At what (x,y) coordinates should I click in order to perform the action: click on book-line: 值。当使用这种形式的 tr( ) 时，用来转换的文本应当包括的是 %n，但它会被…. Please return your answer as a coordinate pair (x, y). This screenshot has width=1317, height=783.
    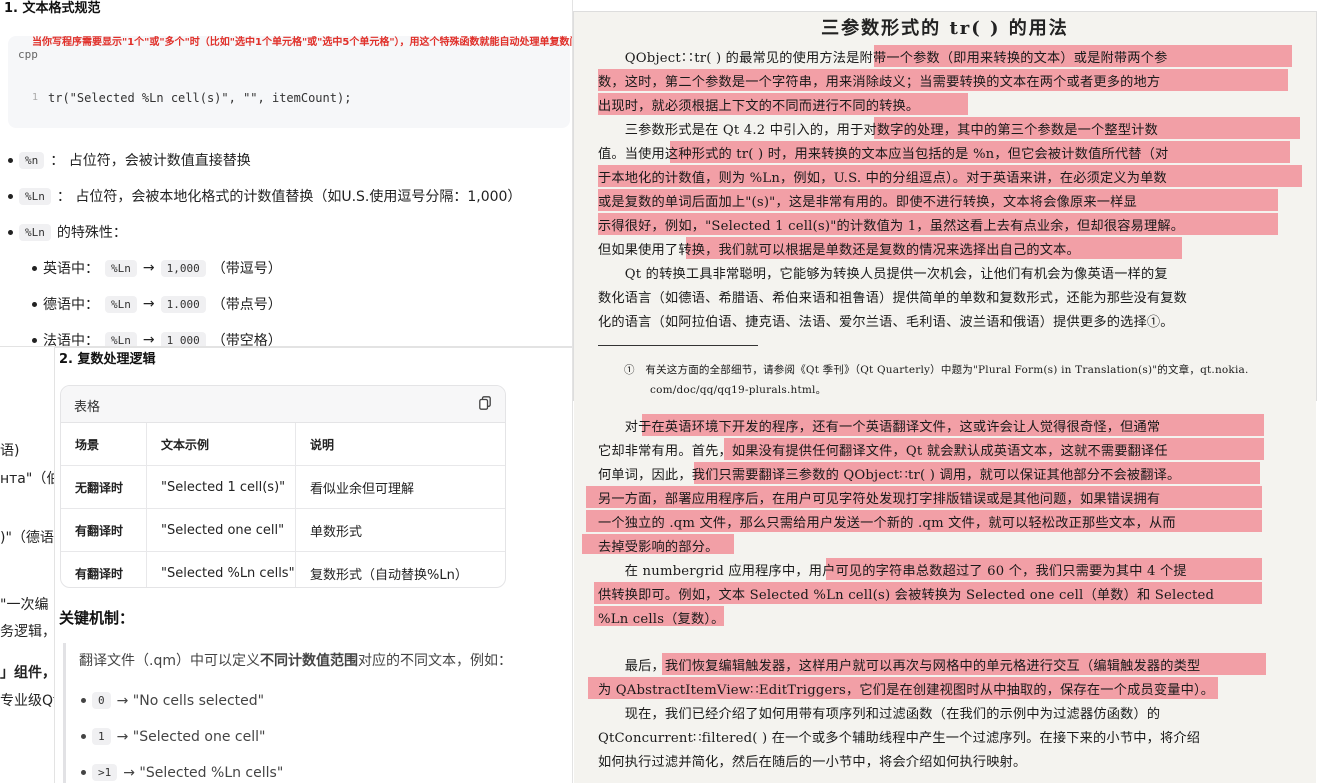
    Looking at the image, I should click on (883, 154).